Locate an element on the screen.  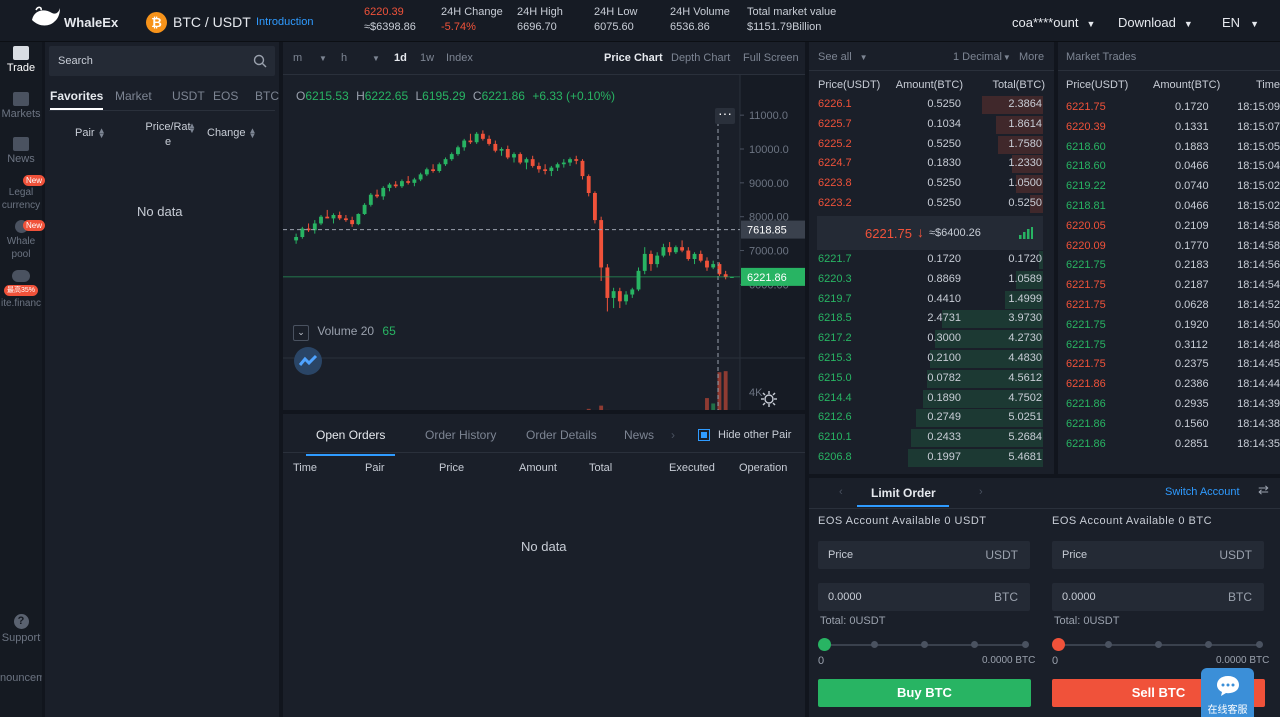
buy-slider is located at coordinates (925, 645).